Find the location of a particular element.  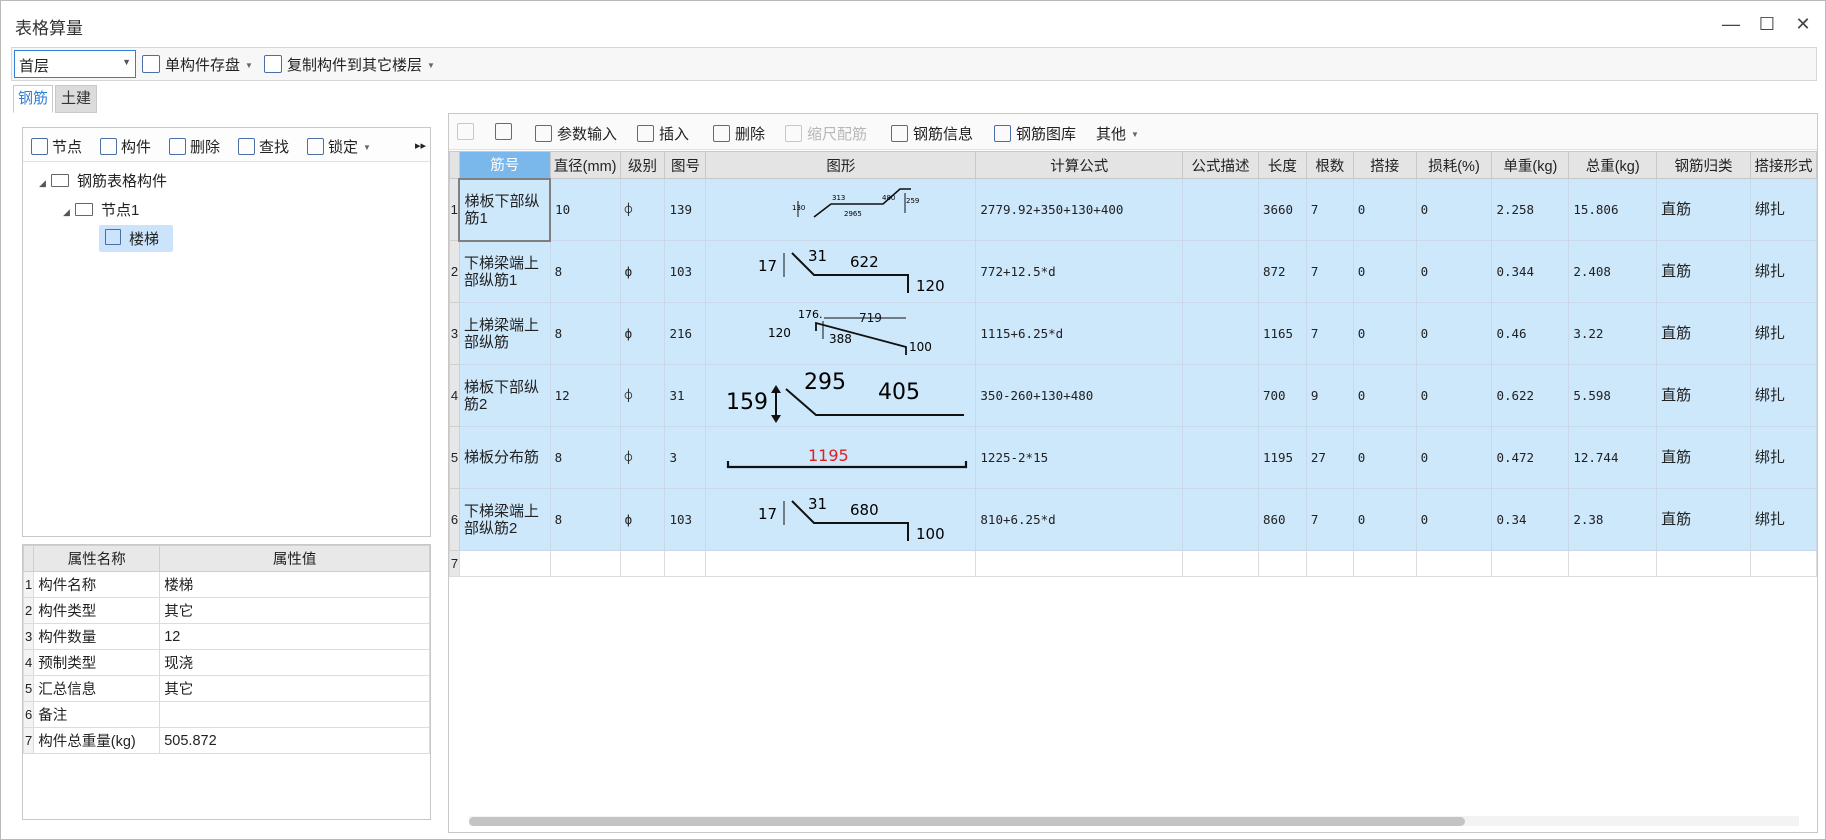

other-menu-button: 其他 ▼ is located at coordinates (1117, 133).